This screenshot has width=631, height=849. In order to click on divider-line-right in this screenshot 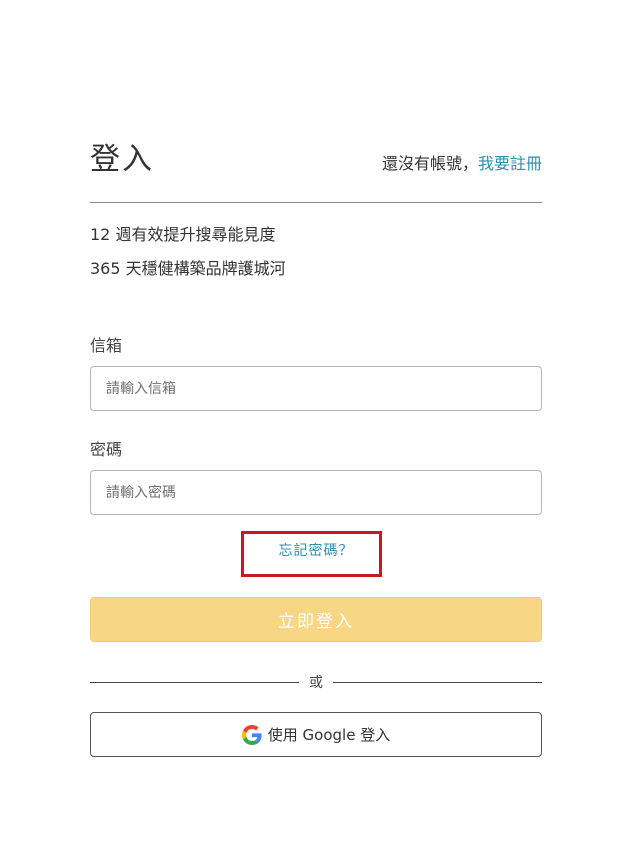, I will do `click(437, 682)`.